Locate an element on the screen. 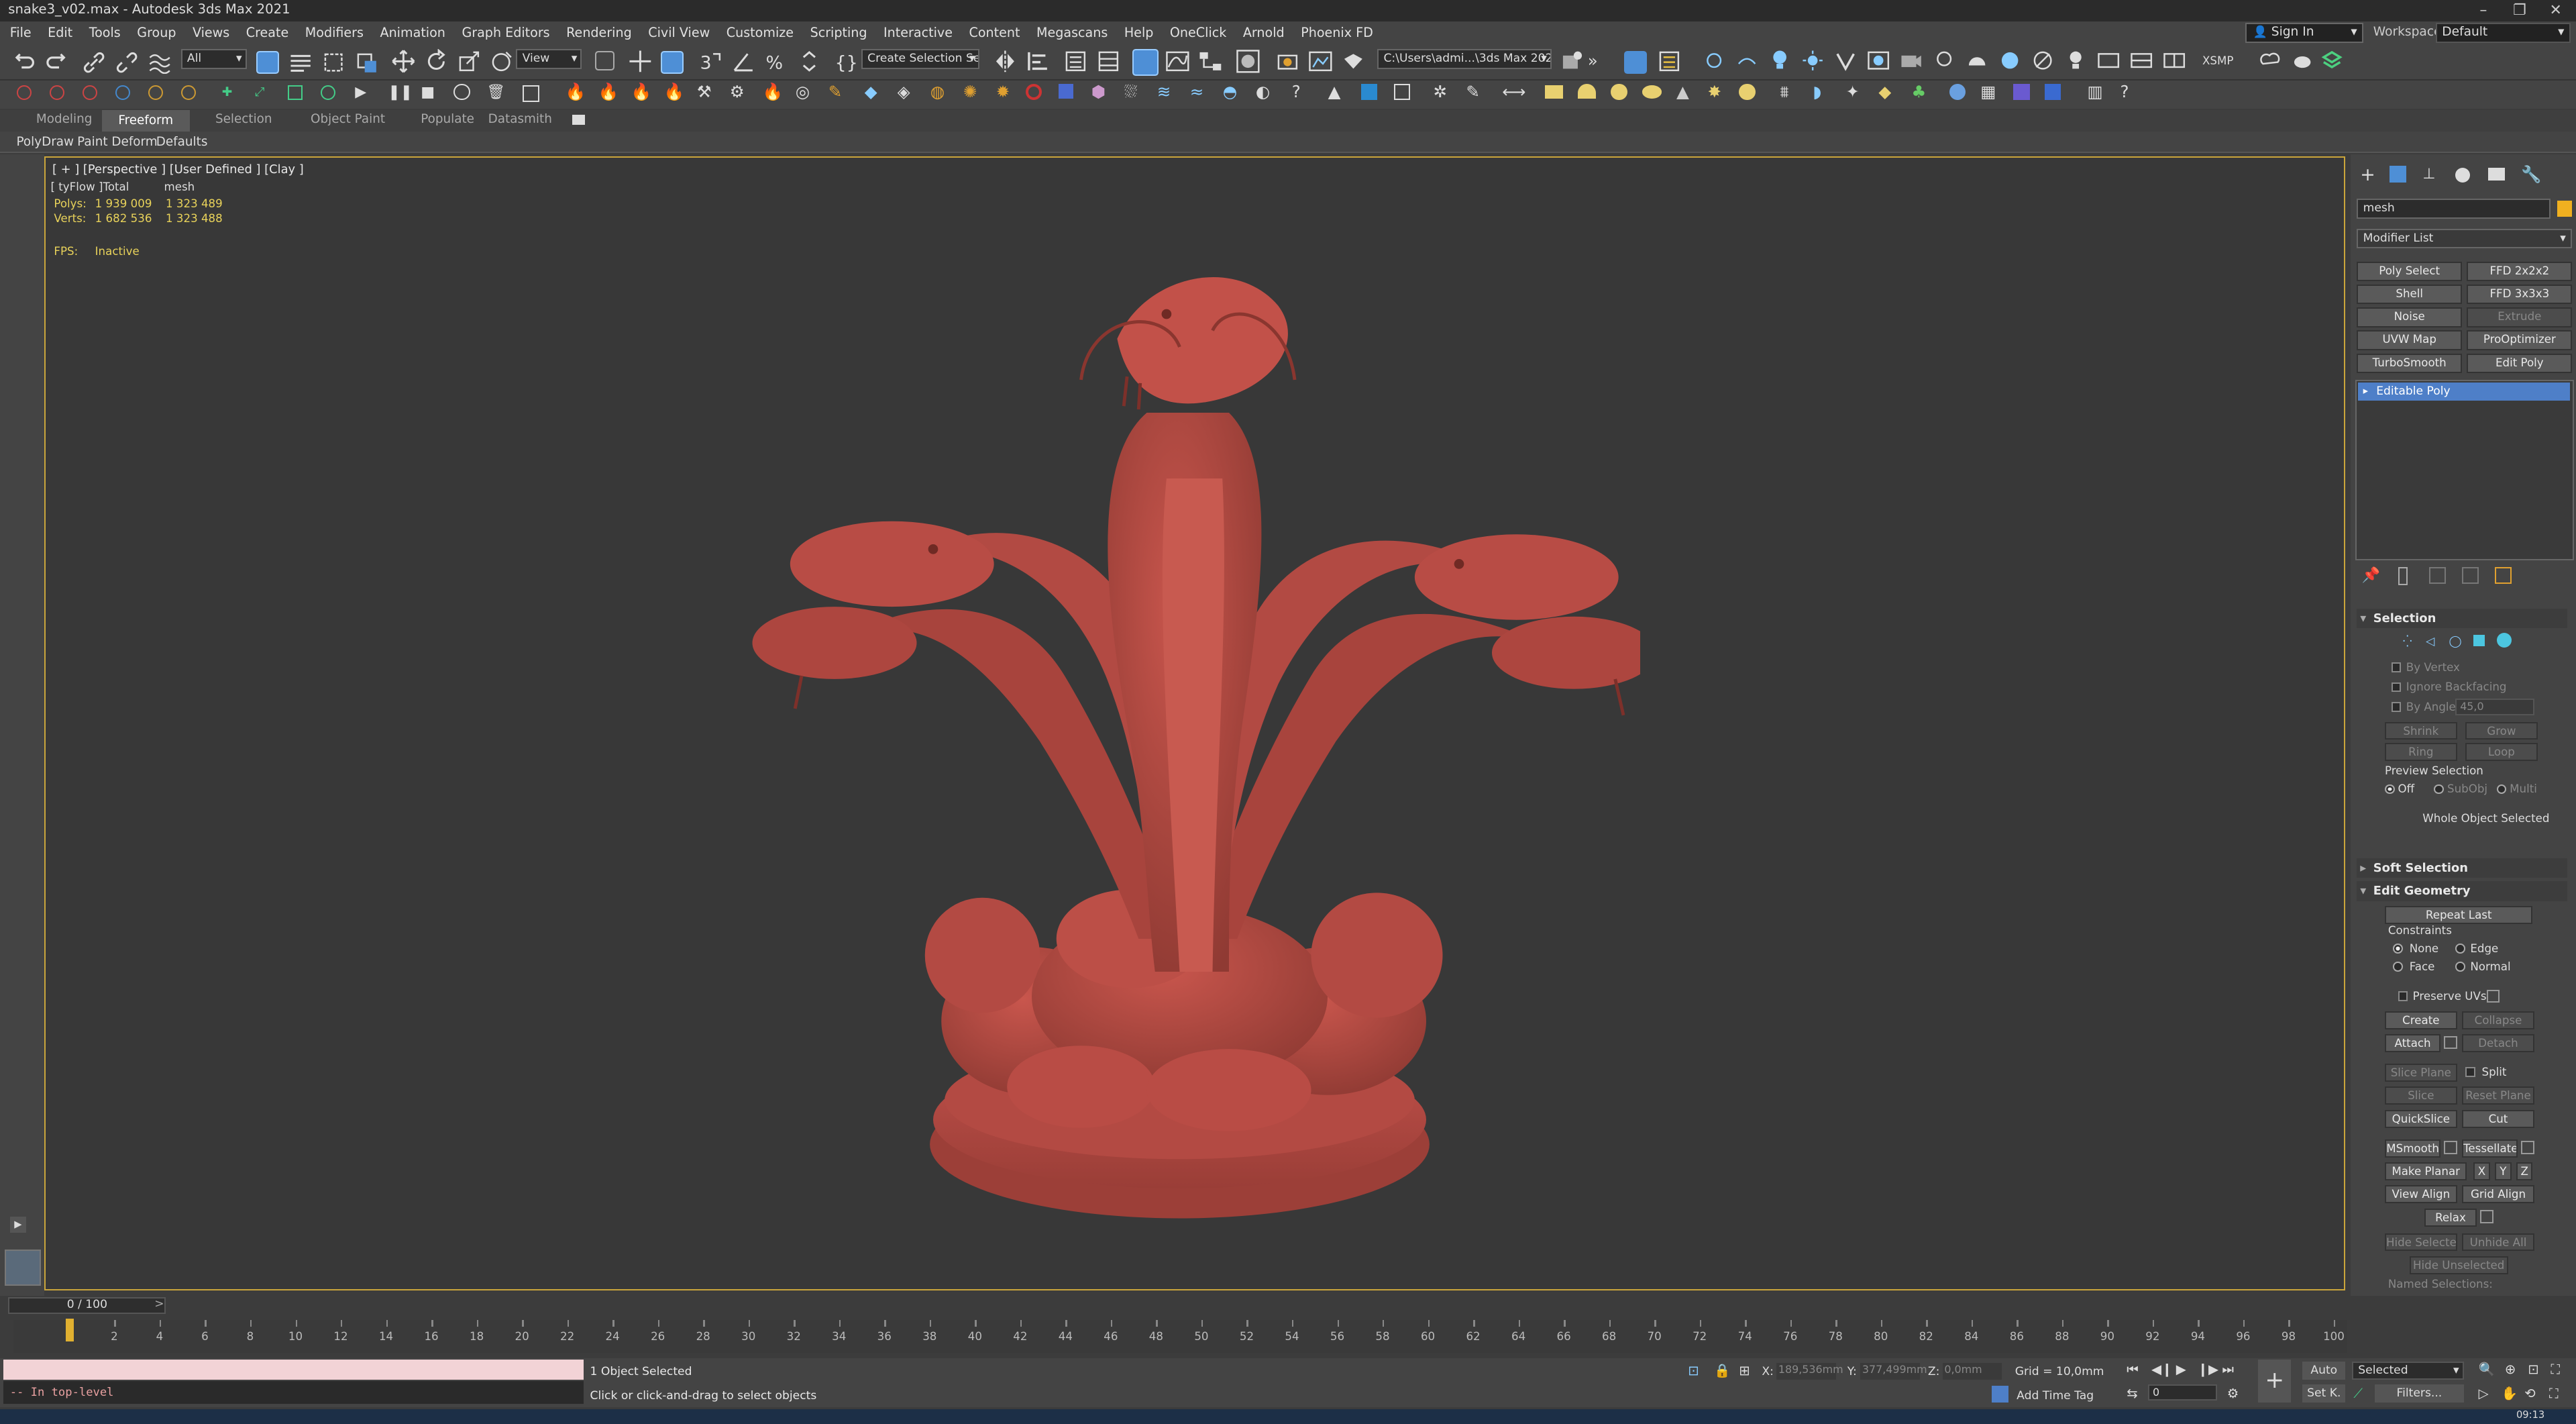 The width and height of the screenshot is (2576, 1424). tyflow-link-icon: ⤢ is located at coordinates (262, 92).